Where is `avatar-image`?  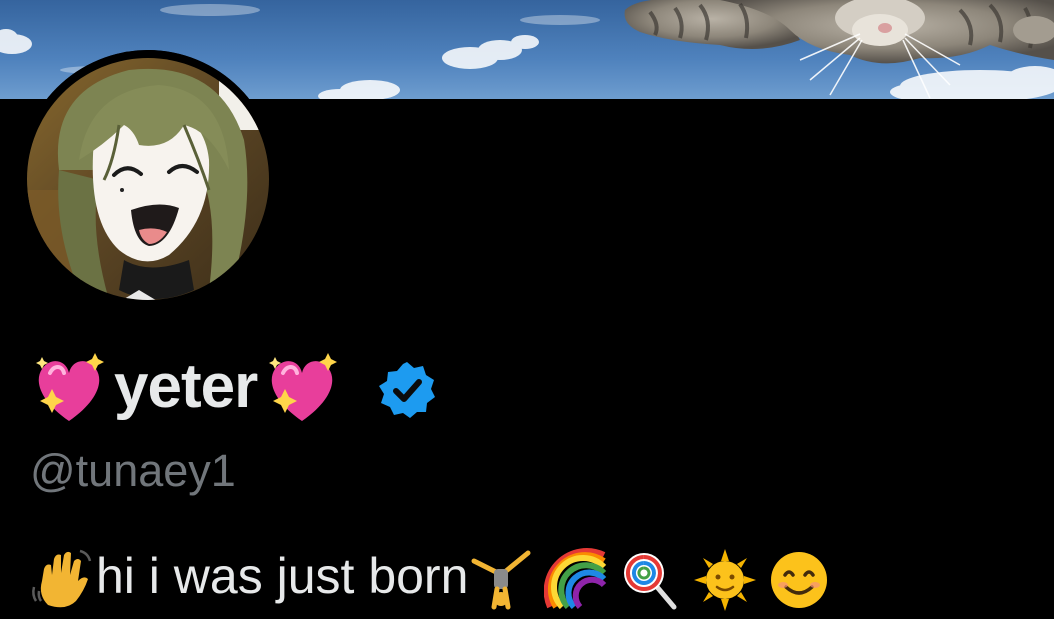
avatar-image is located at coordinates (148, 179).